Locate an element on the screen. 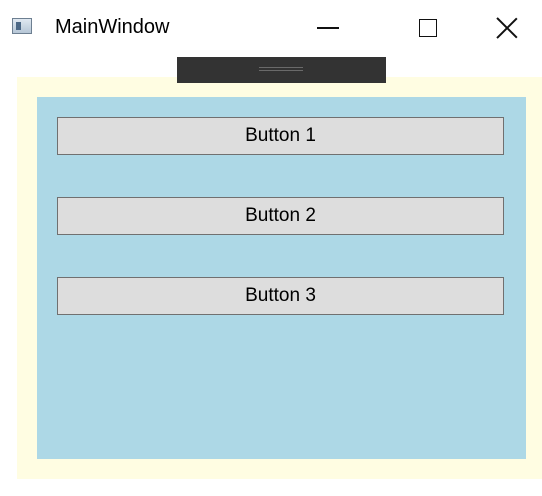  maximize-button is located at coordinates (428, 28).